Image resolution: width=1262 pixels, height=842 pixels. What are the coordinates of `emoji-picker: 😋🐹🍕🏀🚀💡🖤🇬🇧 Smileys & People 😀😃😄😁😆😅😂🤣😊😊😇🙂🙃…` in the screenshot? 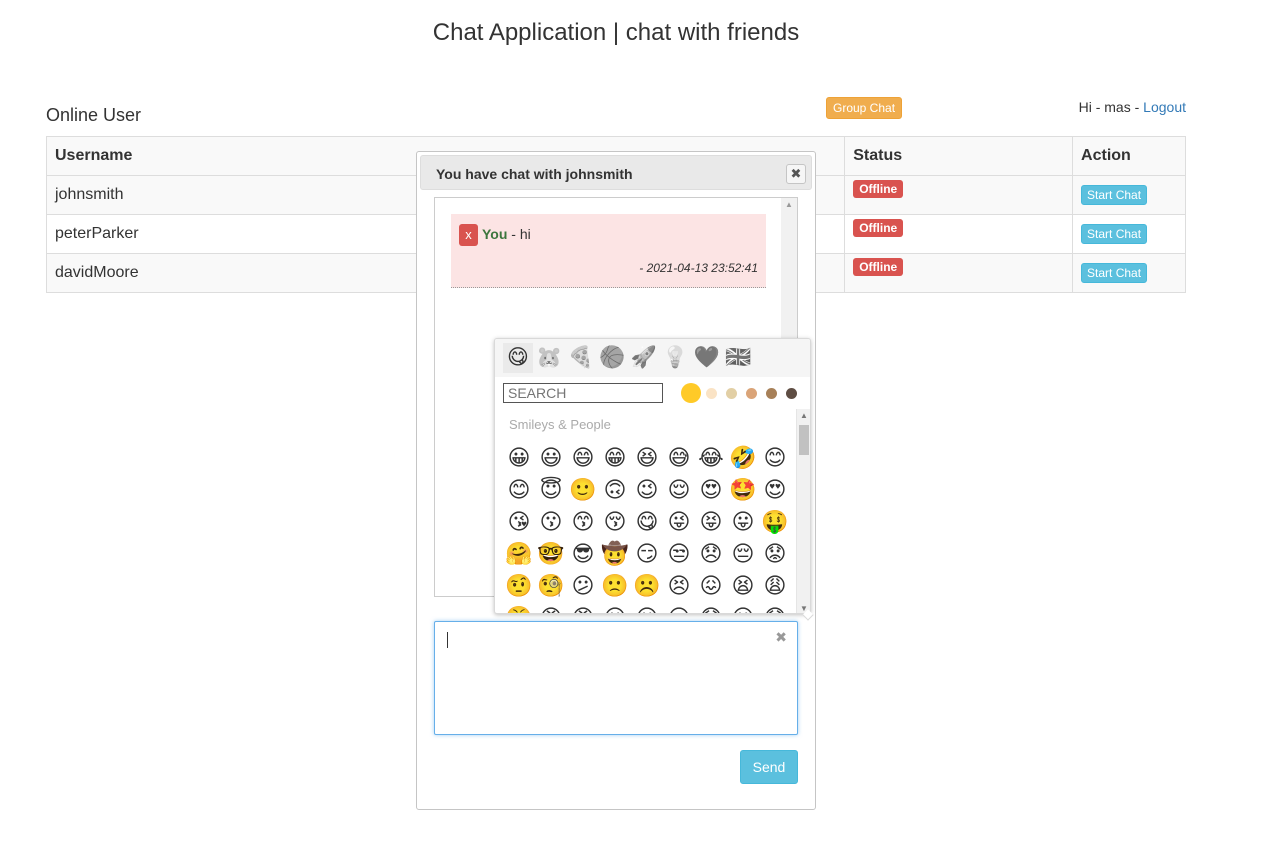 It's located at (652, 476).